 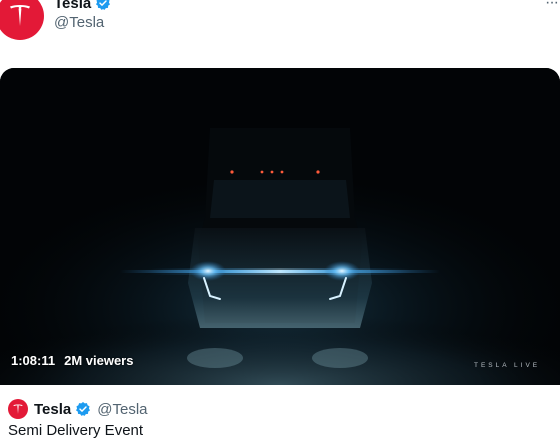 What do you see at coordinates (75, 430) in the screenshot?
I see `card-title: Semi Delivery Event` at bounding box center [75, 430].